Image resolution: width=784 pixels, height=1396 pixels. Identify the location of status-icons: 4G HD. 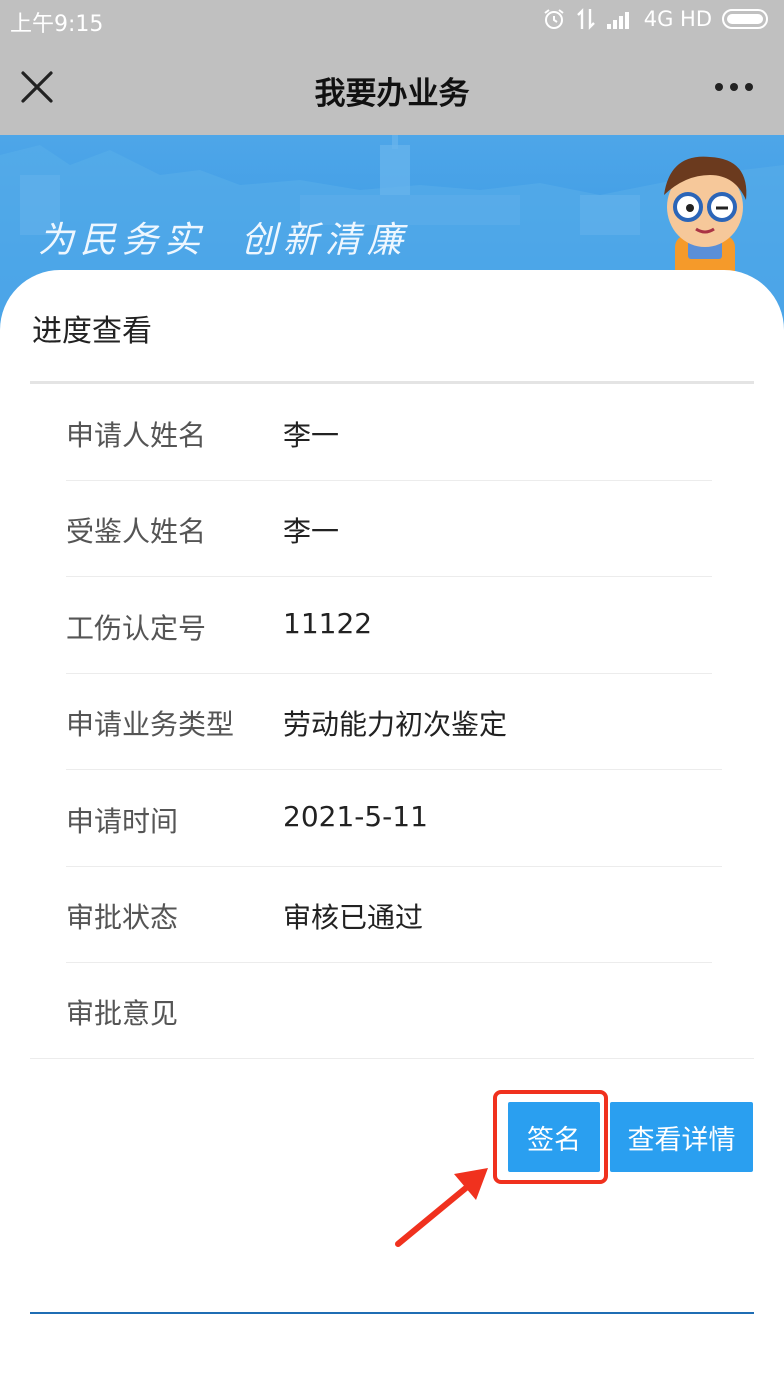
(657, 19).